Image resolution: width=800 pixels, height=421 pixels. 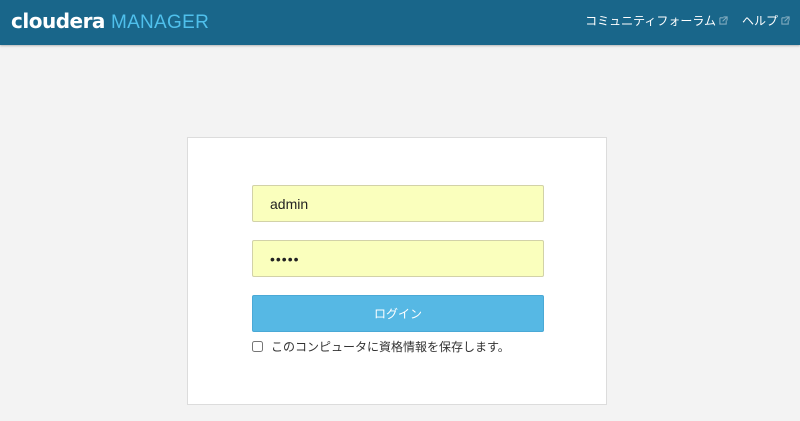 I want to click on top-navbar: cloudera MANAGER コミュニティフォーラム ヘルプ, so click(x=400, y=22).